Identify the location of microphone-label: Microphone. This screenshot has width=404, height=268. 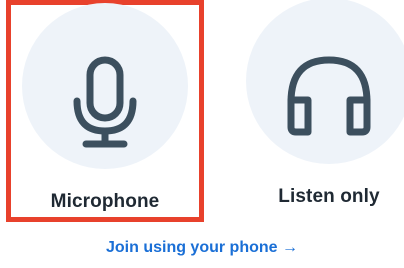
(105, 201).